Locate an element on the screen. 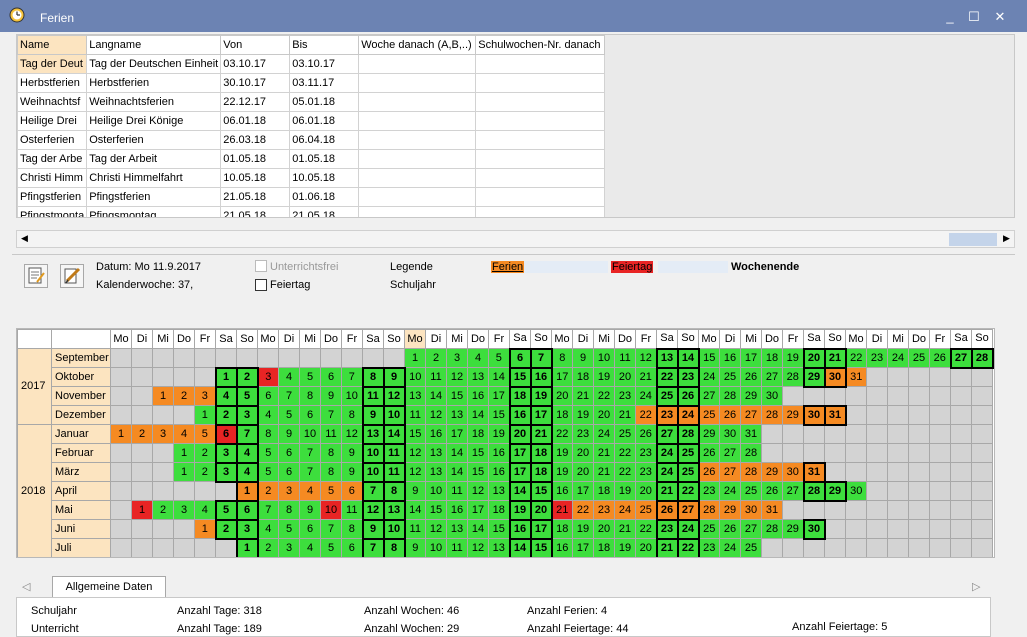 This screenshot has height=637, width=1027. col-header-bis: Bis is located at coordinates (324, 45).